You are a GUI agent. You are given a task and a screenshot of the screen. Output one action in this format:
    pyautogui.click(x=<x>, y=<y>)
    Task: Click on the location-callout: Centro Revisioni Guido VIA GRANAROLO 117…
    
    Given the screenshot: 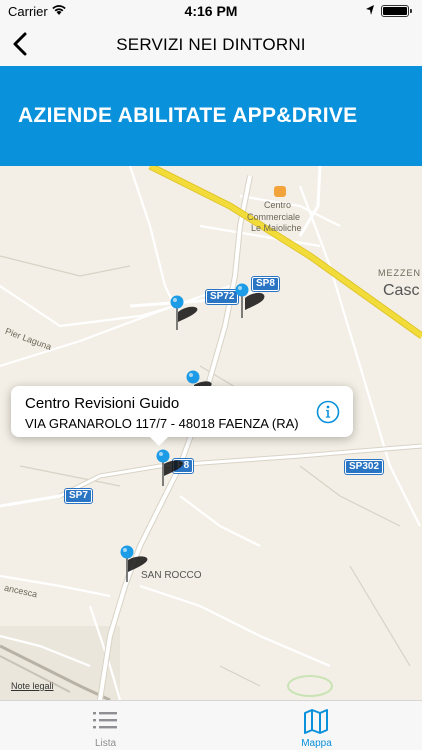 What is the action you would take?
    pyautogui.click(x=182, y=416)
    